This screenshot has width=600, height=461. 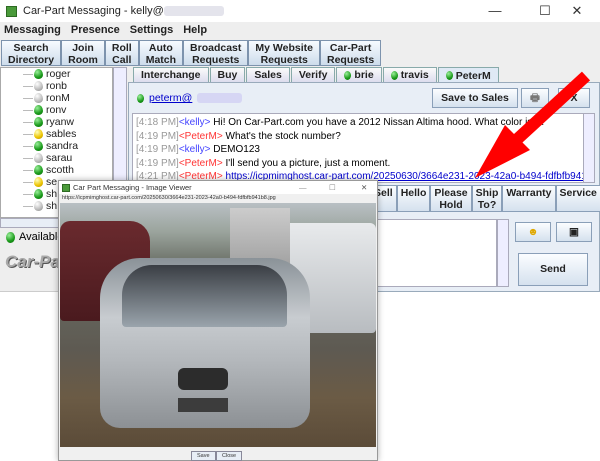 What do you see at coordinates (66, 187) in the screenshot?
I see `app-icon` at bounding box center [66, 187].